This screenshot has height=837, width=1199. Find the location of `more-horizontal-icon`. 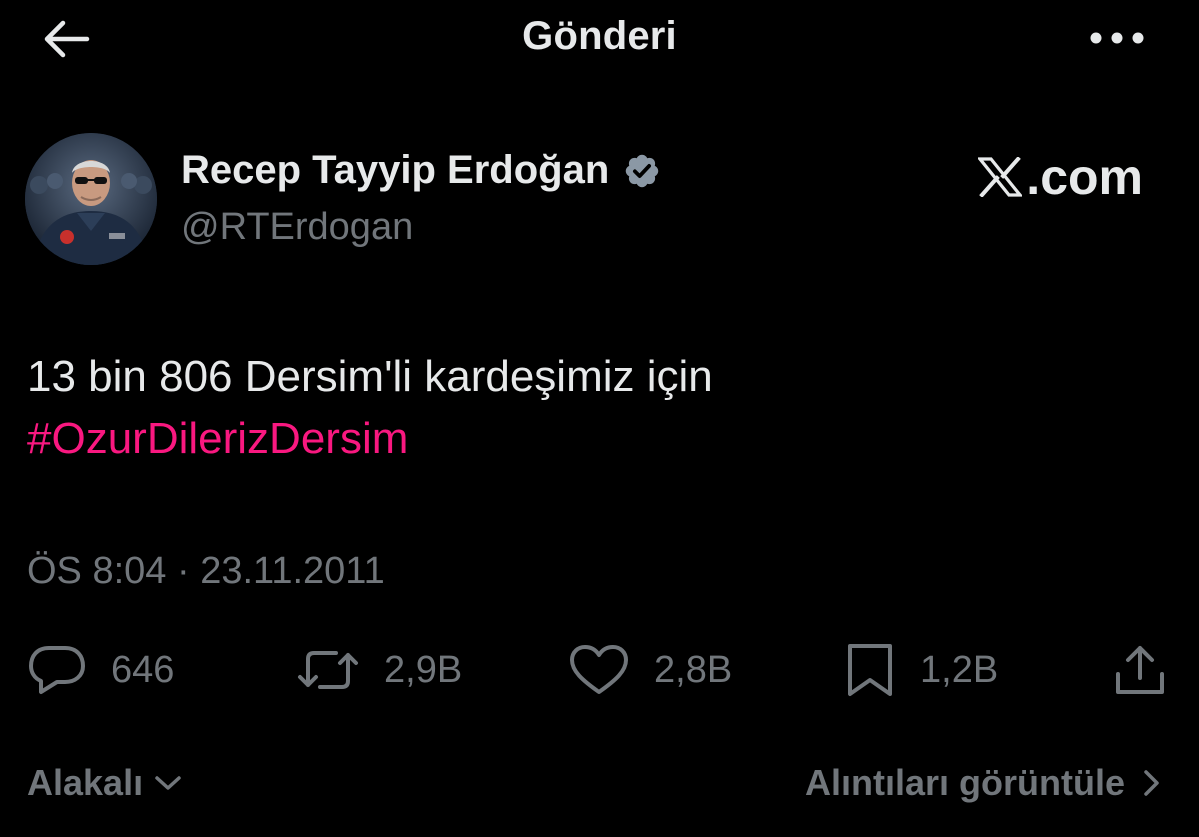

more-horizontal-icon is located at coordinates (1117, 38).